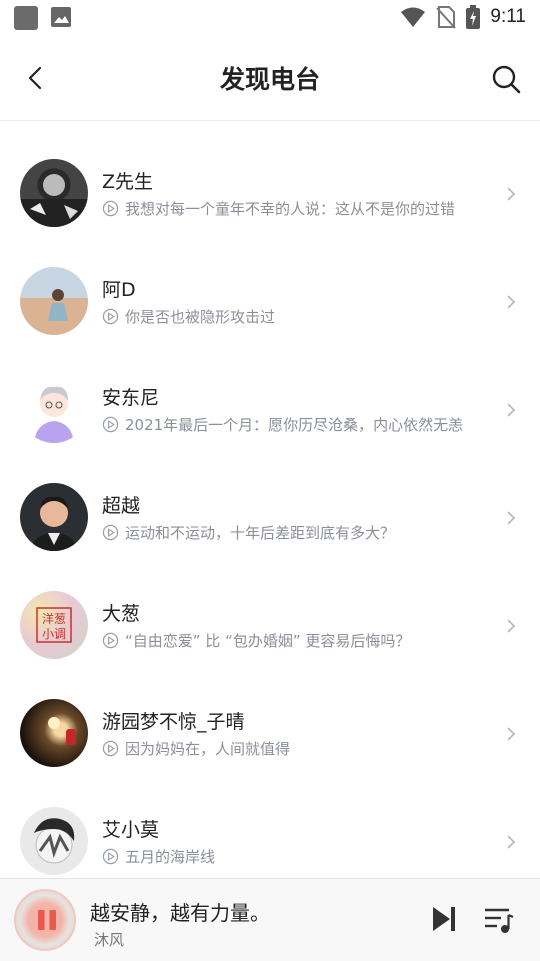 This screenshot has width=540, height=961. I want to click on onion-tune-logo: 洋葱小调, so click(54, 625).